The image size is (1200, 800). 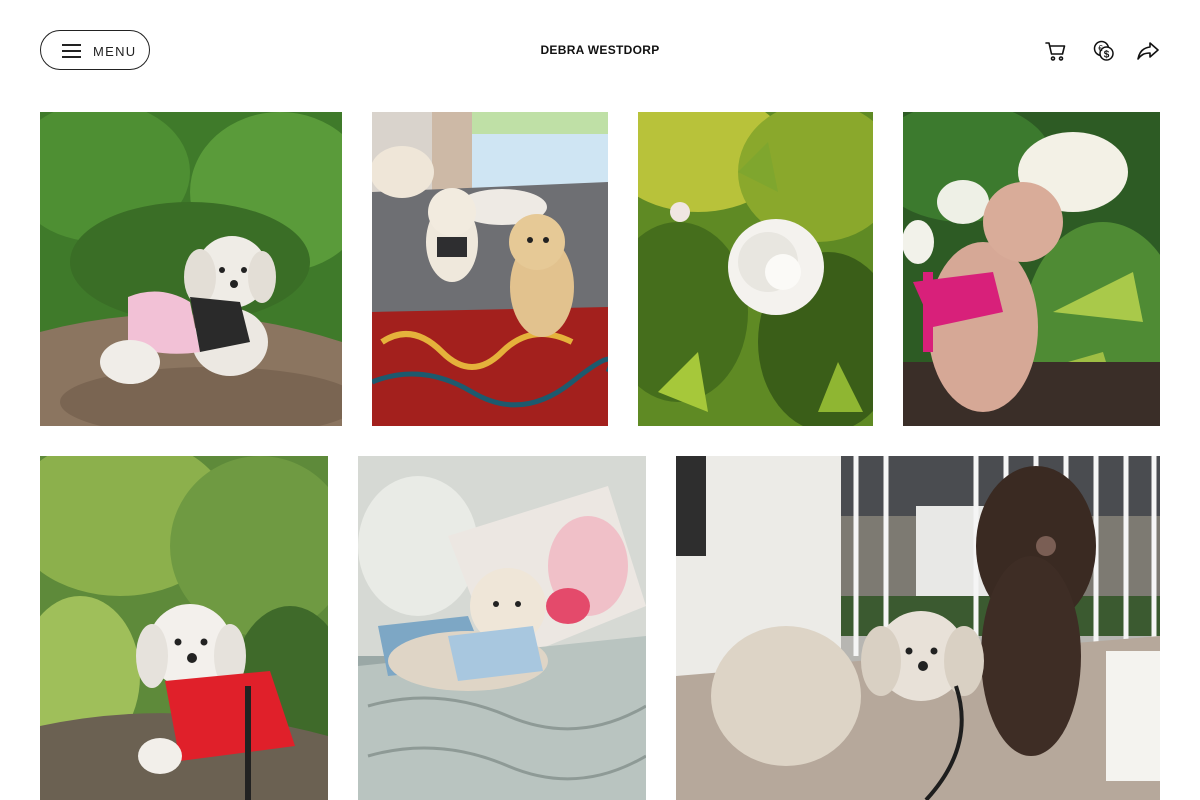 I want to click on hamburger-icon, so click(x=71, y=51).